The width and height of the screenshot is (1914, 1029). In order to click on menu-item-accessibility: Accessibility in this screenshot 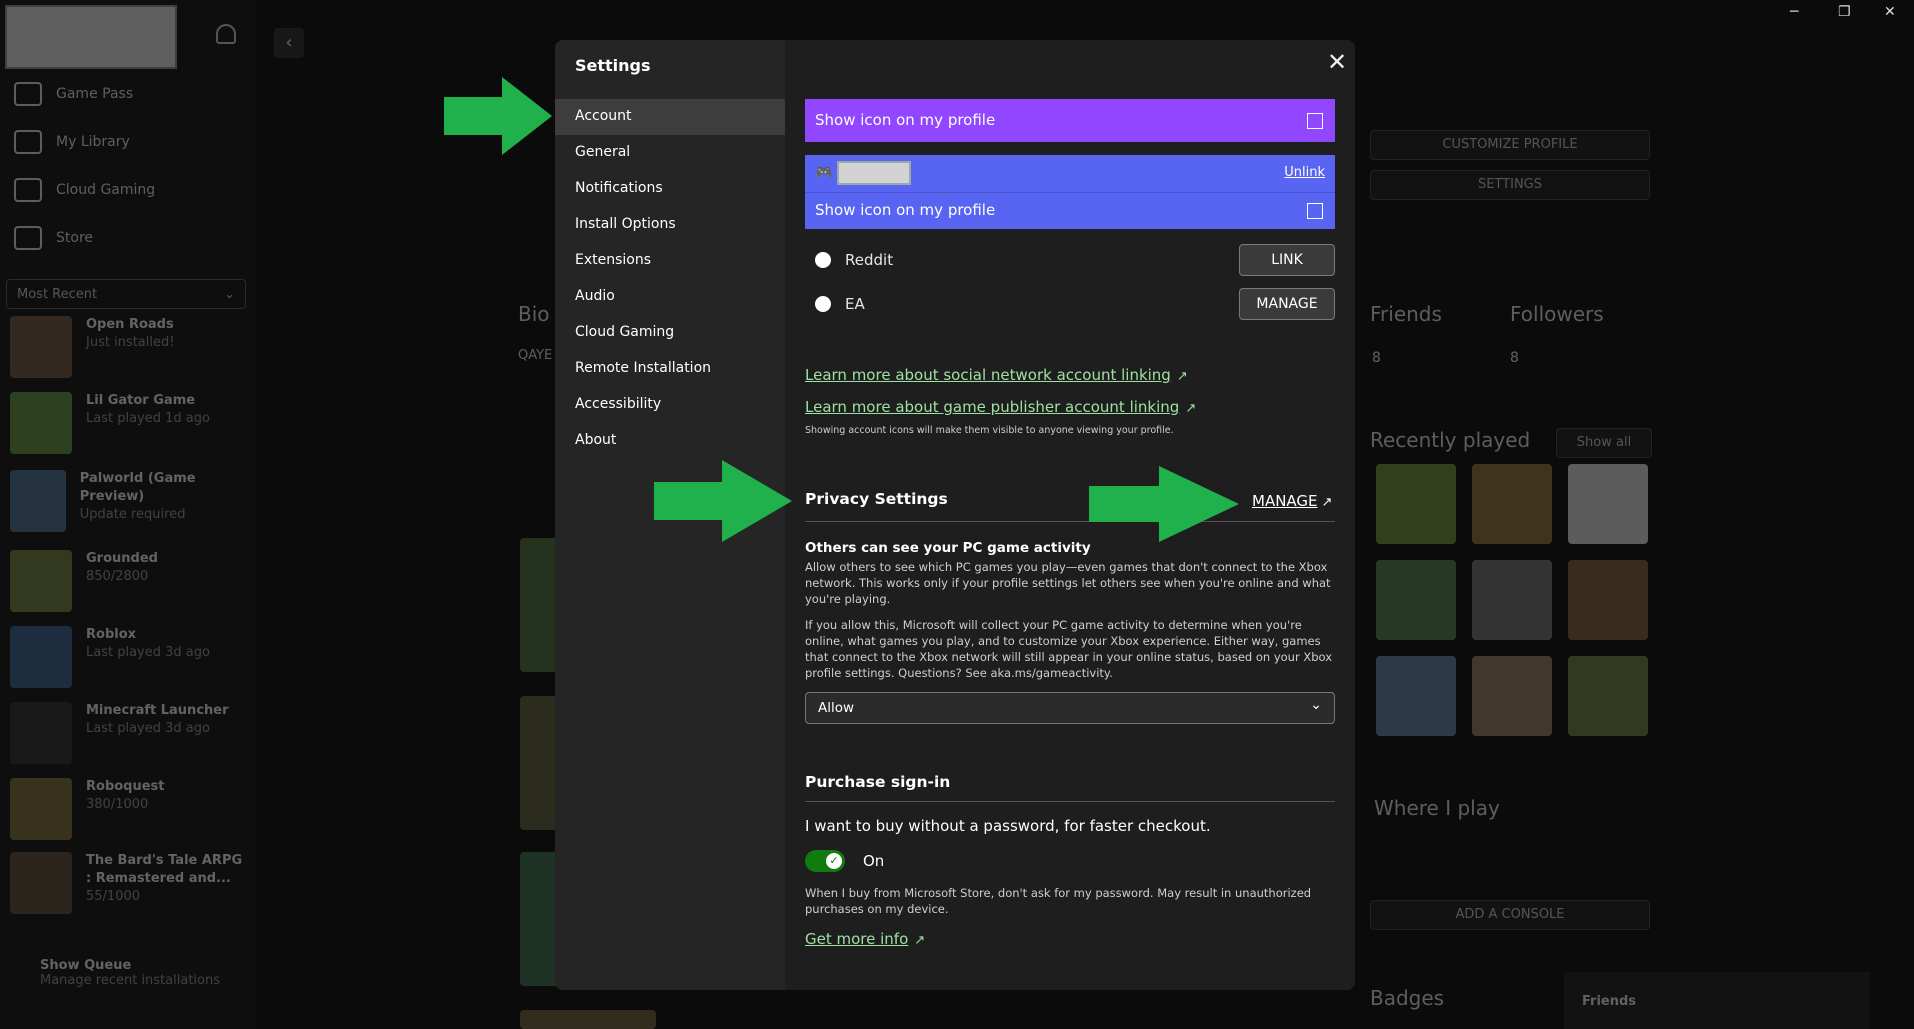, I will do `click(670, 405)`.